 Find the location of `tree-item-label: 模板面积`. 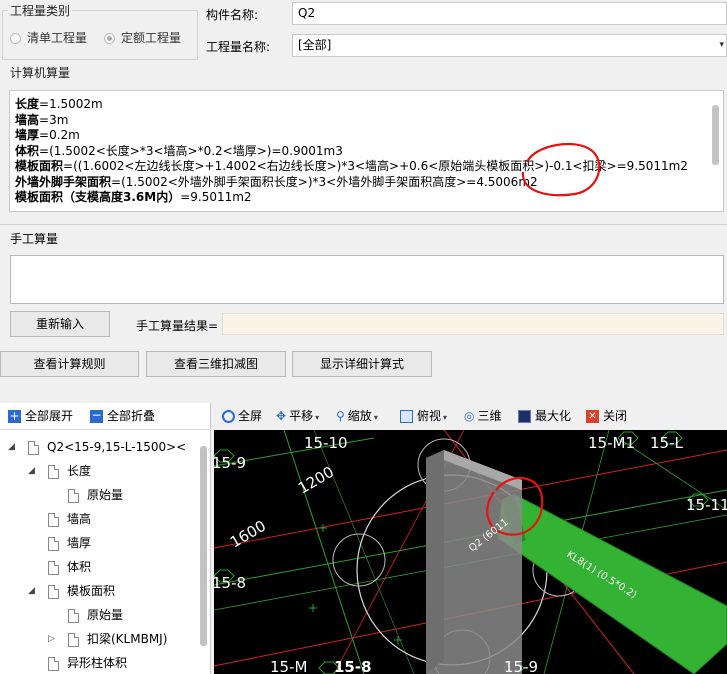

tree-item-label: 模板面积 is located at coordinates (91, 591).